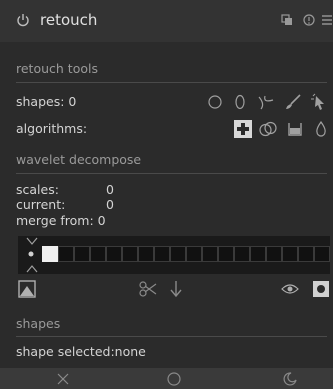 The height and width of the screenshot is (389, 333). What do you see at coordinates (266, 102) in the screenshot?
I see `path-icon` at bounding box center [266, 102].